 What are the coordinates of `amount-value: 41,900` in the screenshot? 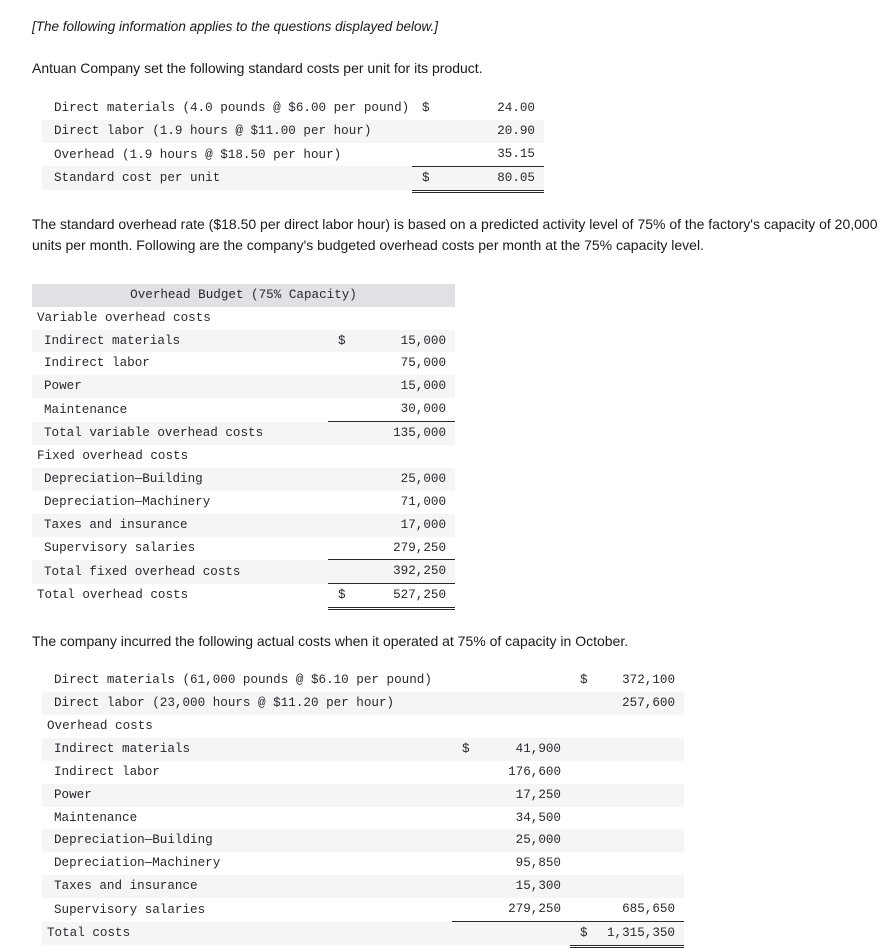 It's located at (538, 748).